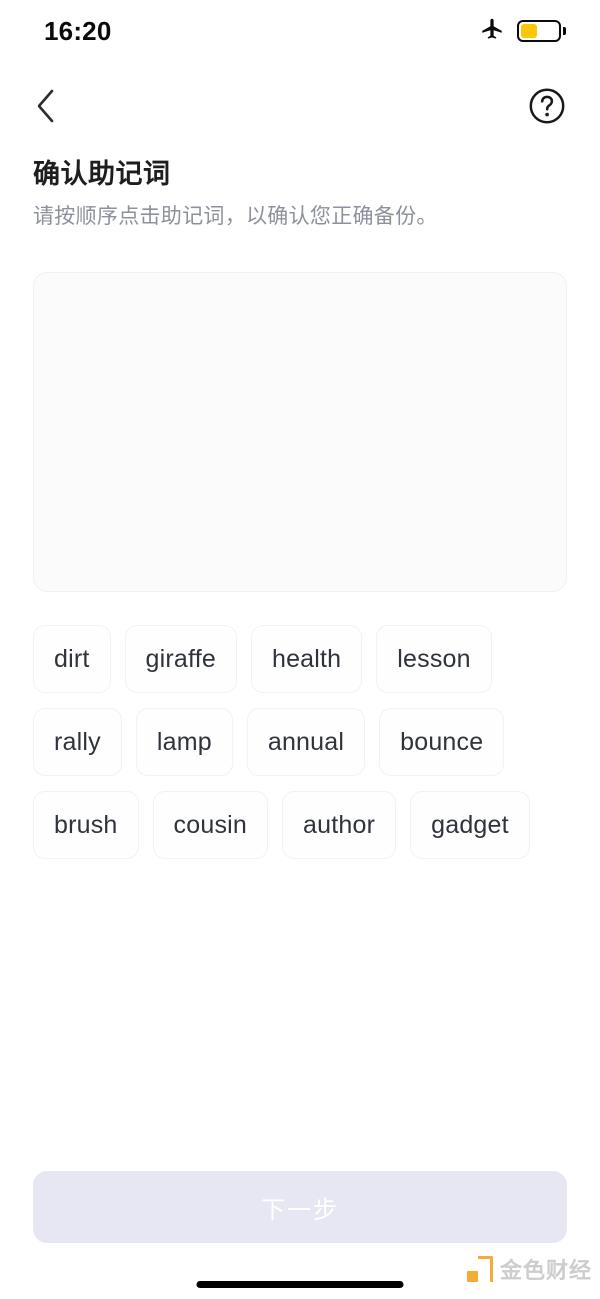 This screenshot has height=1299, width=600. What do you see at coordinates (470, 825) in the screenshot?
I see `word-chip: gadget` at bounding box center [470, 825].